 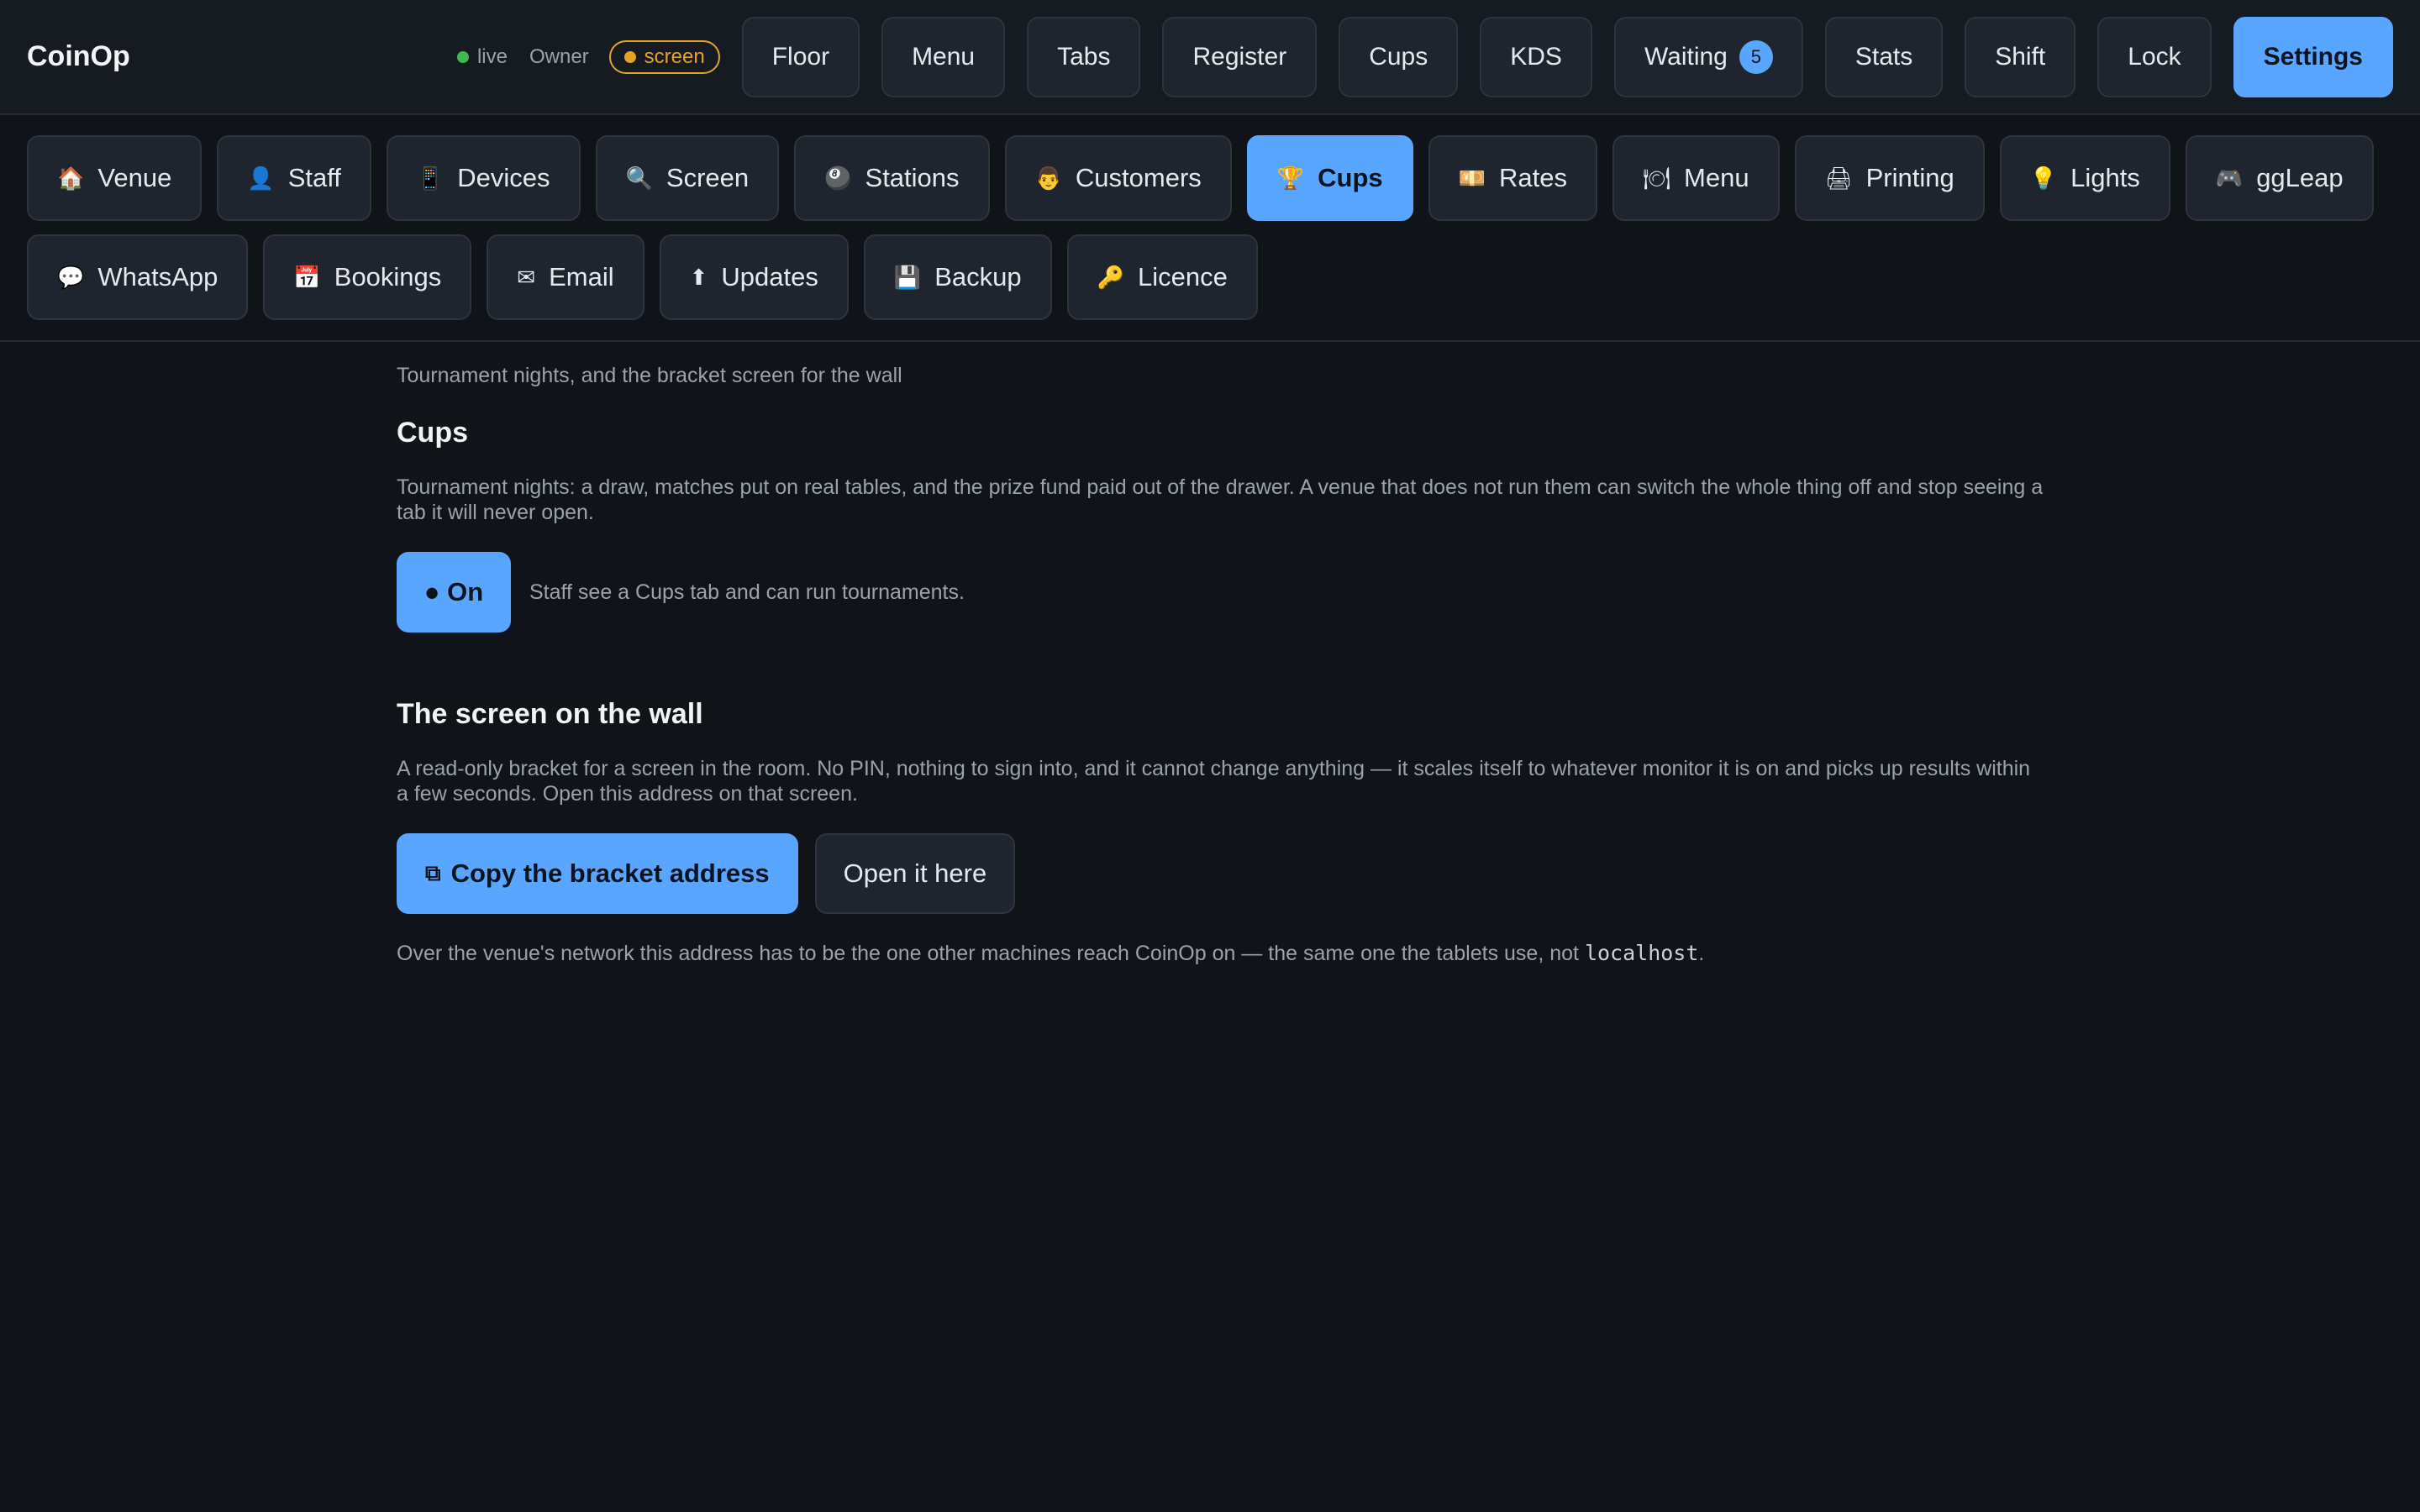 I want to click on live-indicator: live, so click(x=482, y=57).